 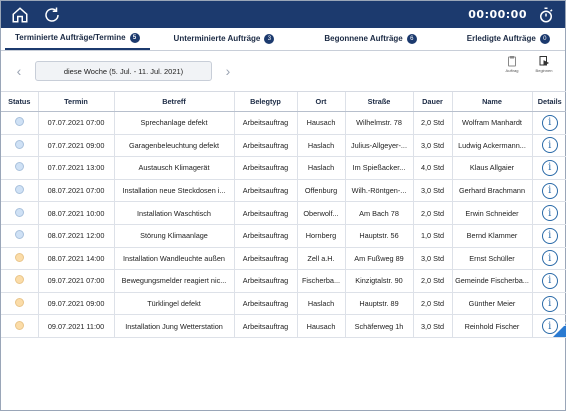 I want to click on column-header: Betreff, so click(x=173, y=101).